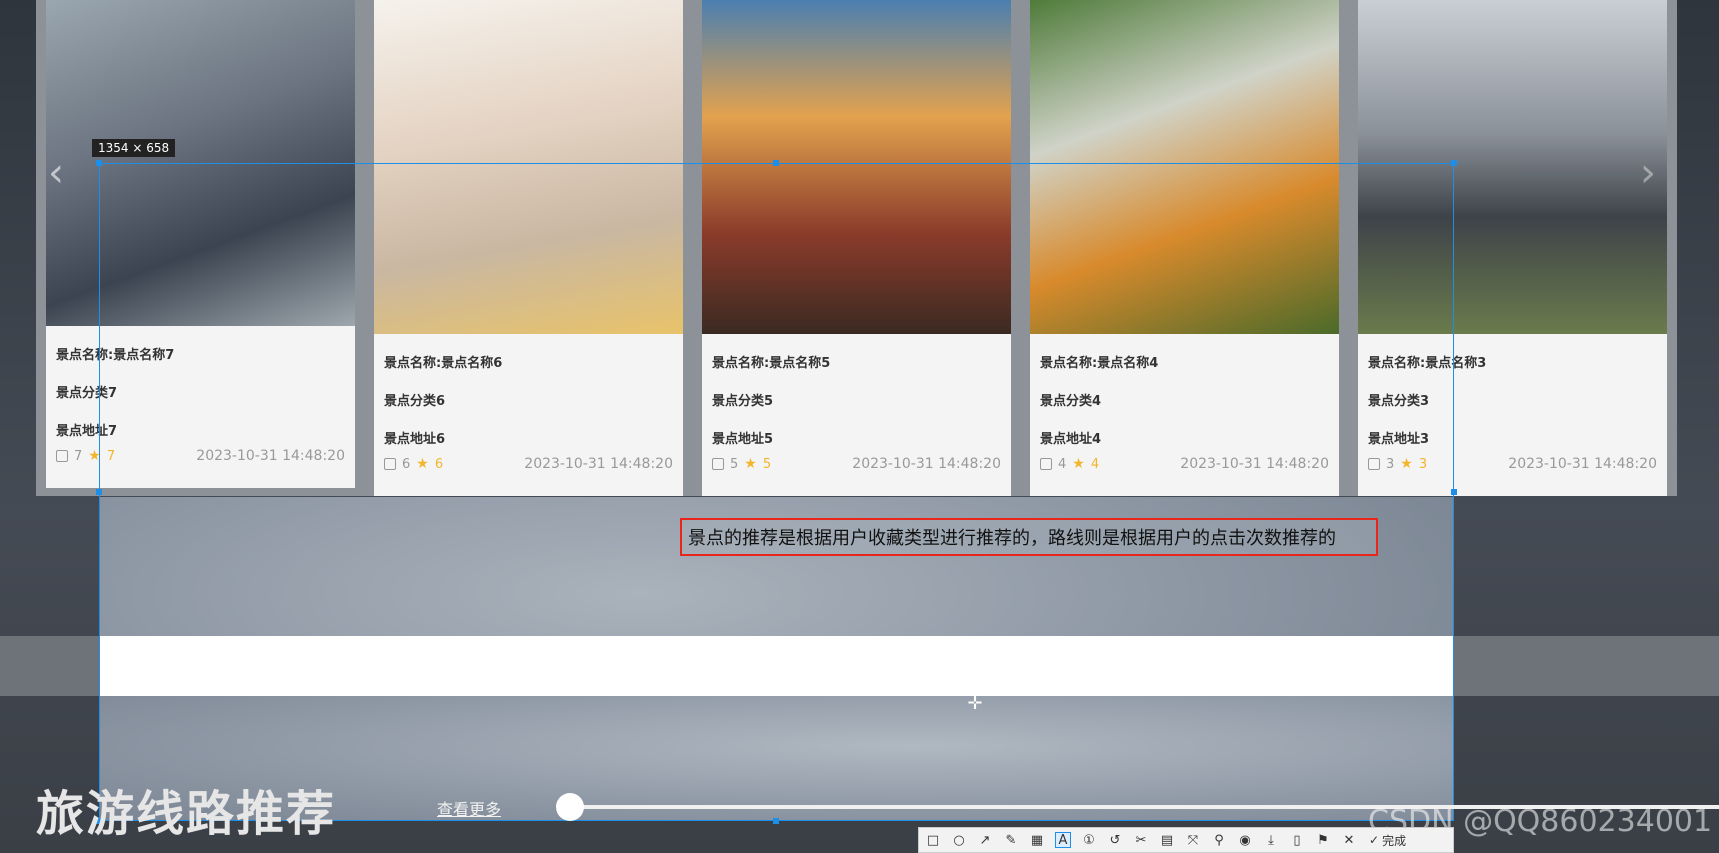 This screenshot has height=853, width=1719. Describe the element at coordinates (1063, 840) in the screenshot. I see `text-tool-icon: A` at that location.